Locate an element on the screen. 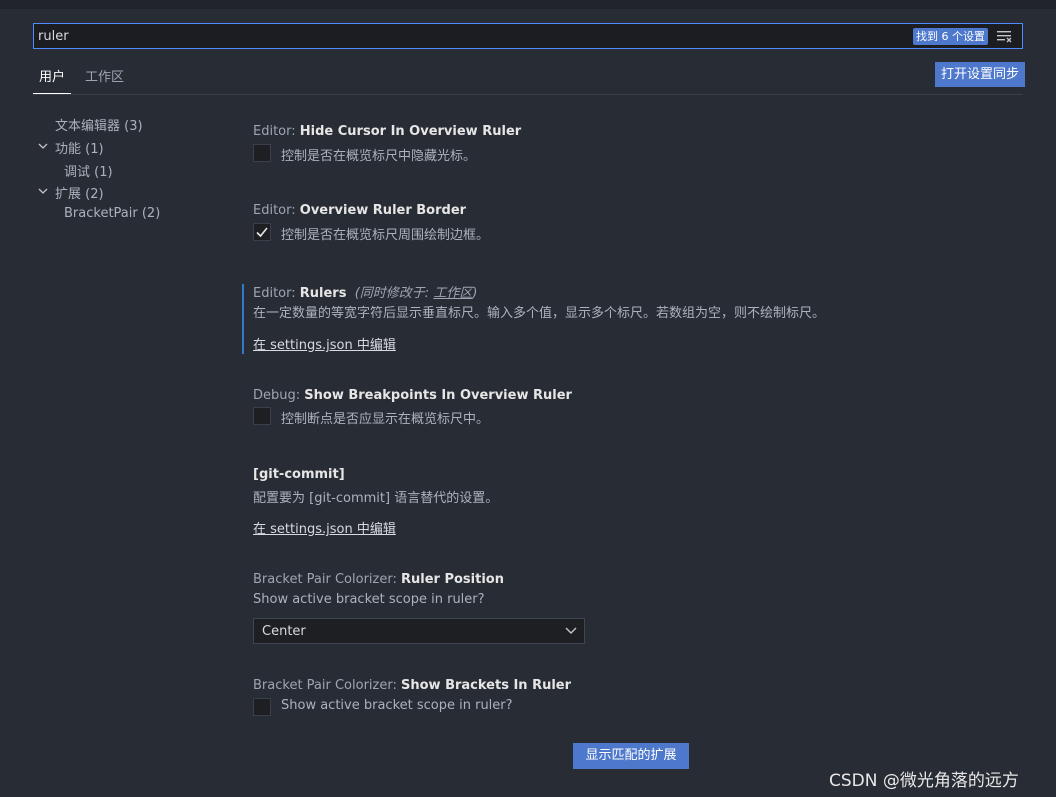  toc-item-features: 功能 (1) is located at coordinates (79, 147).